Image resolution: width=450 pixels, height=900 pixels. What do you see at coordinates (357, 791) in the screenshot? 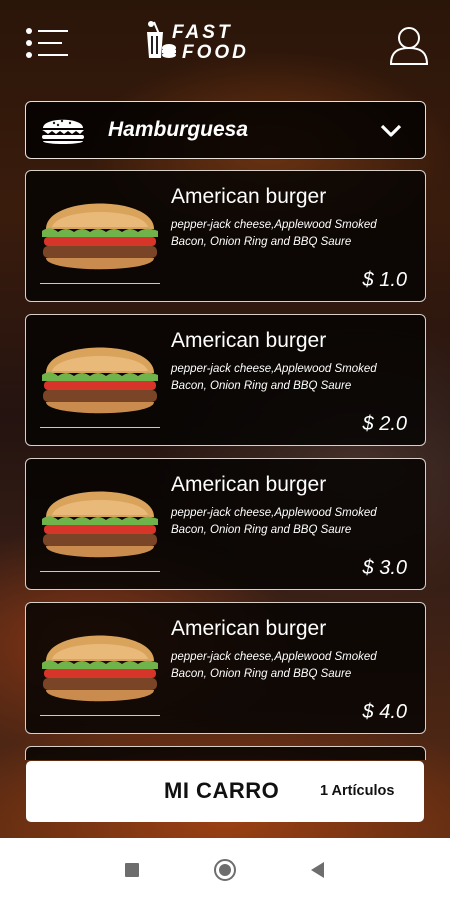
I see `cart-item-count: 1 Artículos` at bounding box center [357, 791].